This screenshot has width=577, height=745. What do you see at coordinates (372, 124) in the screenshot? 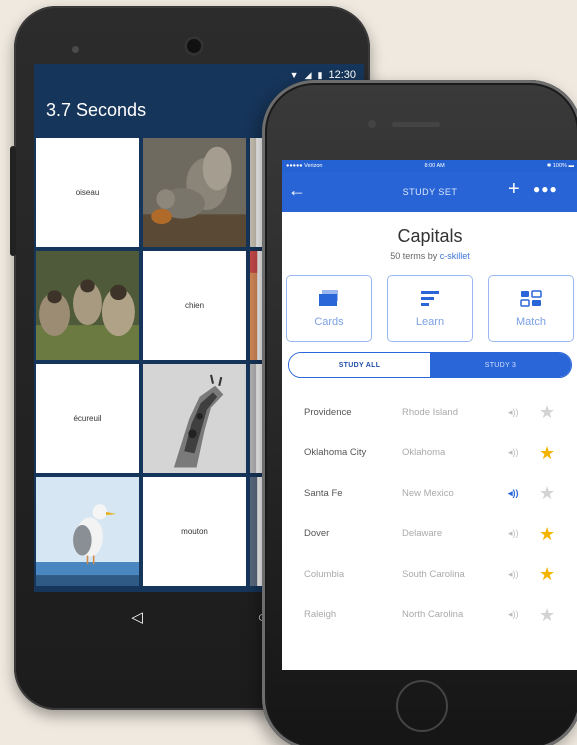
I see `iphone-camera` at bounding box center [372, 124].